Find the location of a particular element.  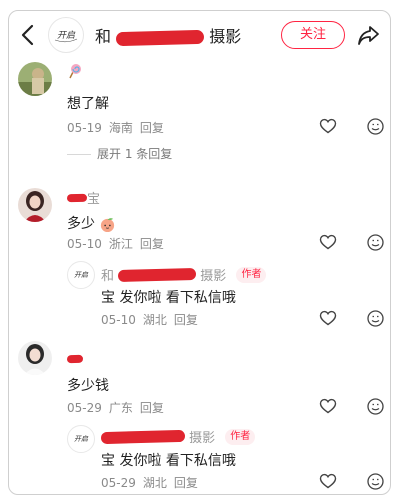

author-name: 和 摄影 作者 is located at coordinates (184, 274).